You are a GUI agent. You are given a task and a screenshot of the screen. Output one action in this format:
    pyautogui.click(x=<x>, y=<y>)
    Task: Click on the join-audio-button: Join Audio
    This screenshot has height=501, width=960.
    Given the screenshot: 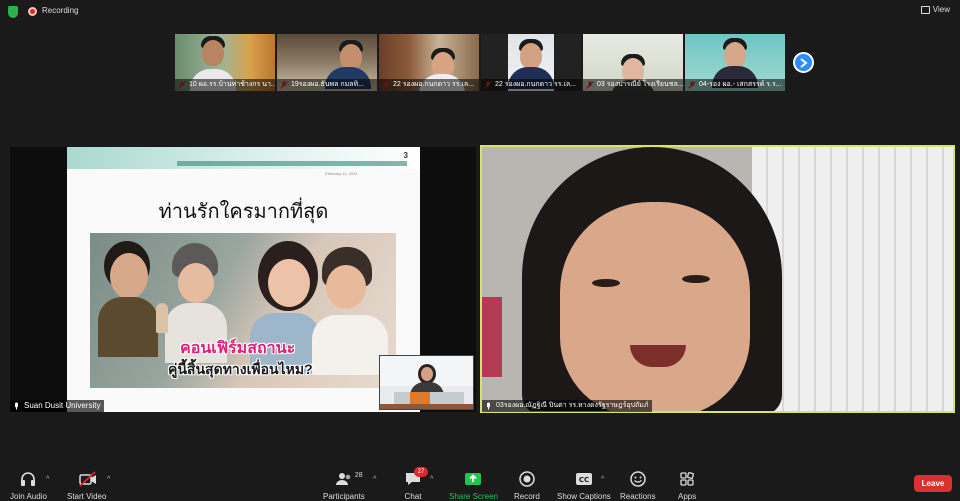 What is the action you would take?
    pyautogui.click(x=28, y=481)
    